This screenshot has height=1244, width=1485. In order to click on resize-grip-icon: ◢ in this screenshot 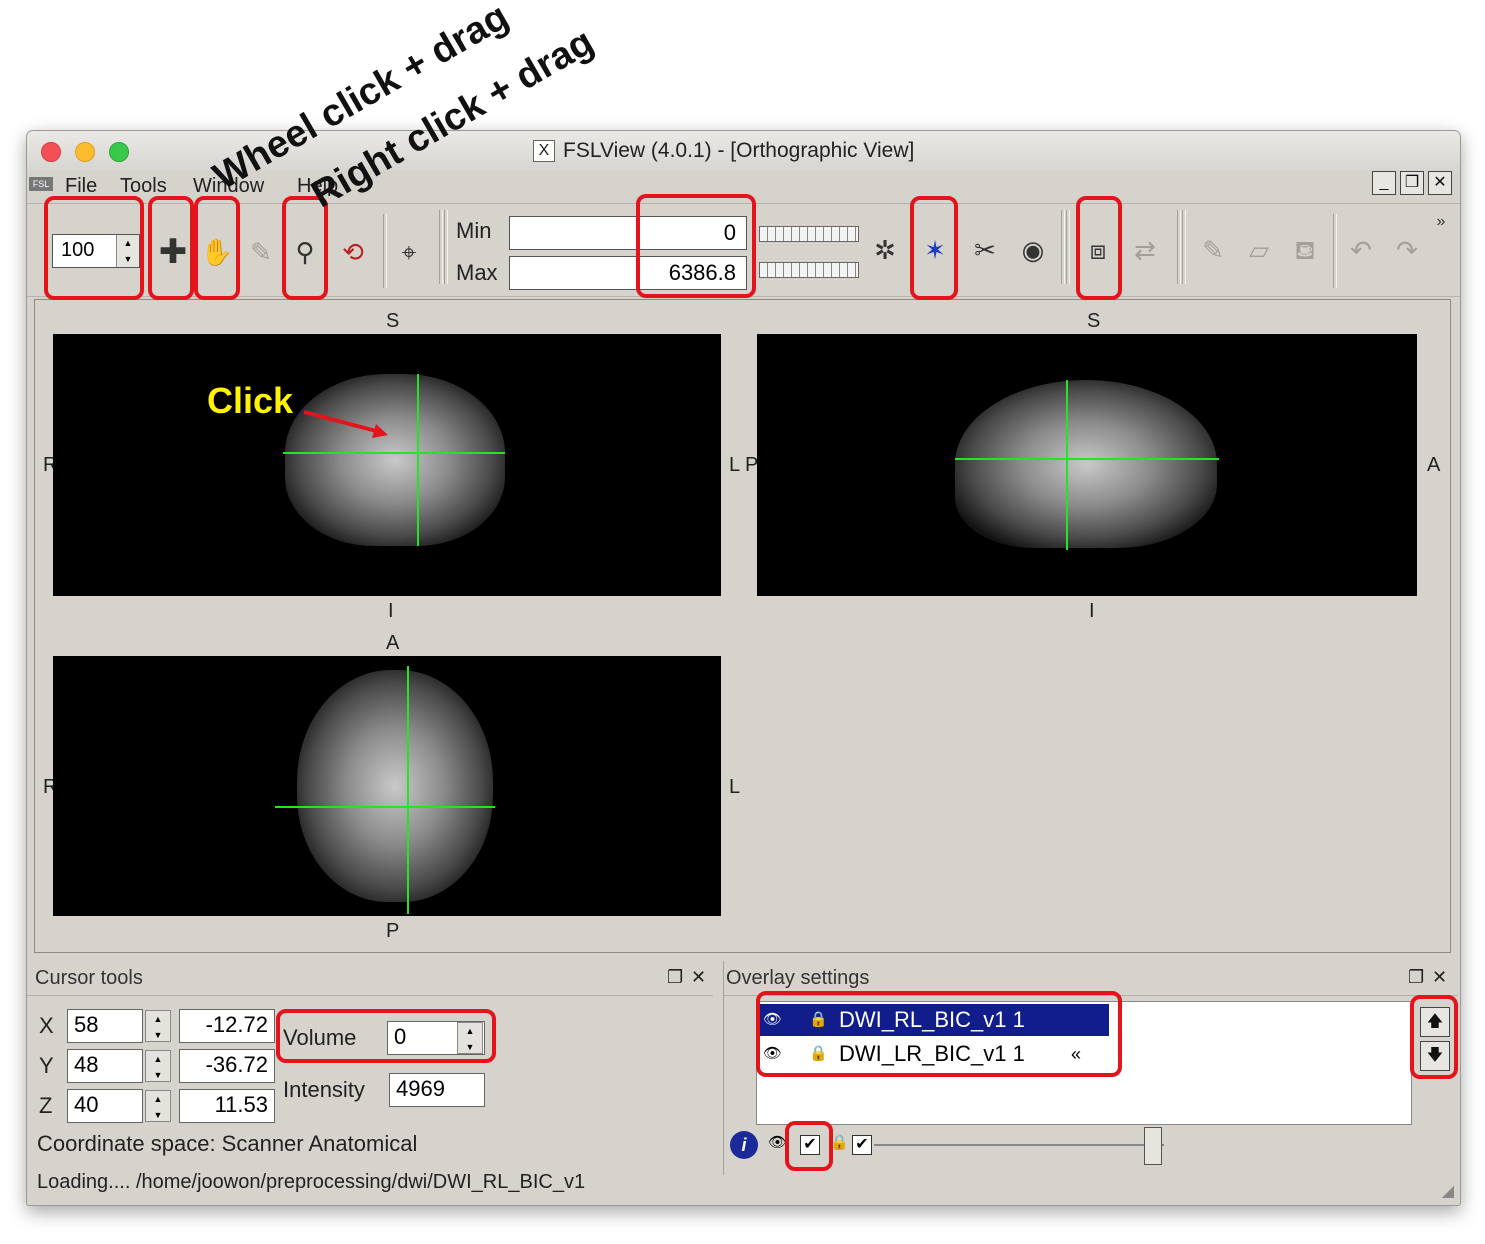, I will do `click(1448, 1191)`.